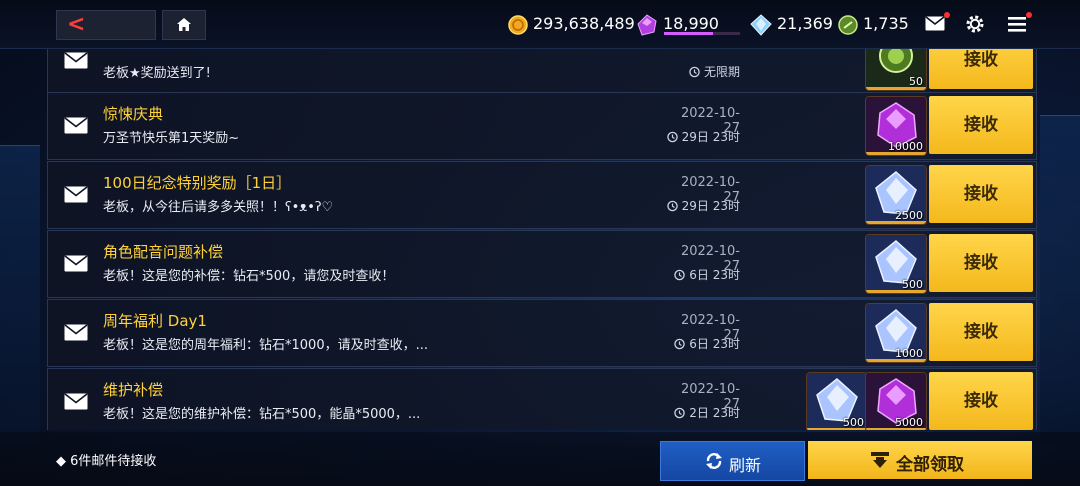  What do you see at coordinates (133, 114) in the screenshot?
I see `mail-title: 惊悚庆典` at bounding box center [133, 114].